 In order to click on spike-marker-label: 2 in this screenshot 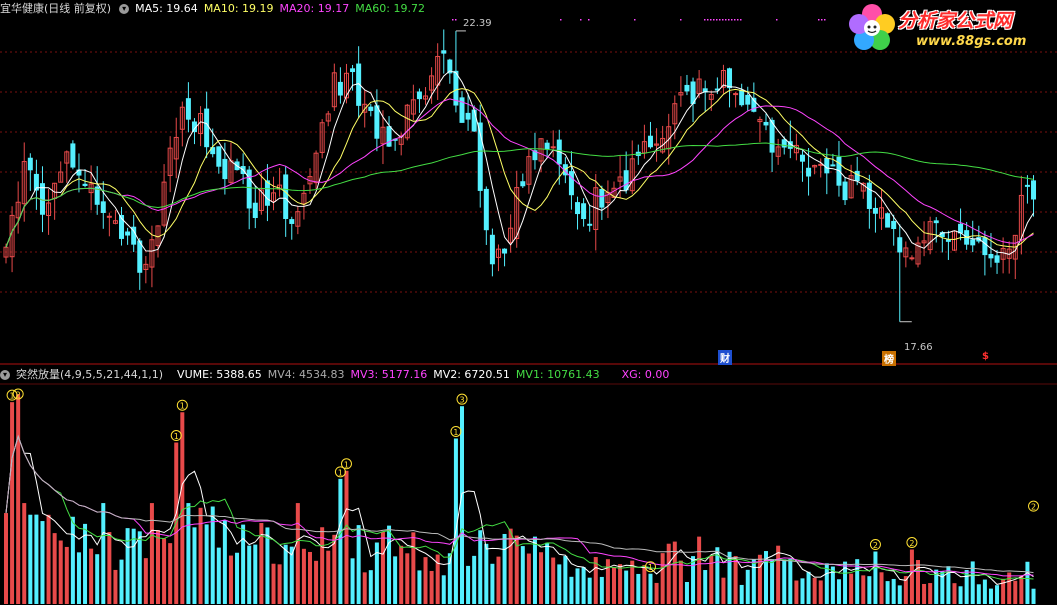, I will do `click(875, 545)`.